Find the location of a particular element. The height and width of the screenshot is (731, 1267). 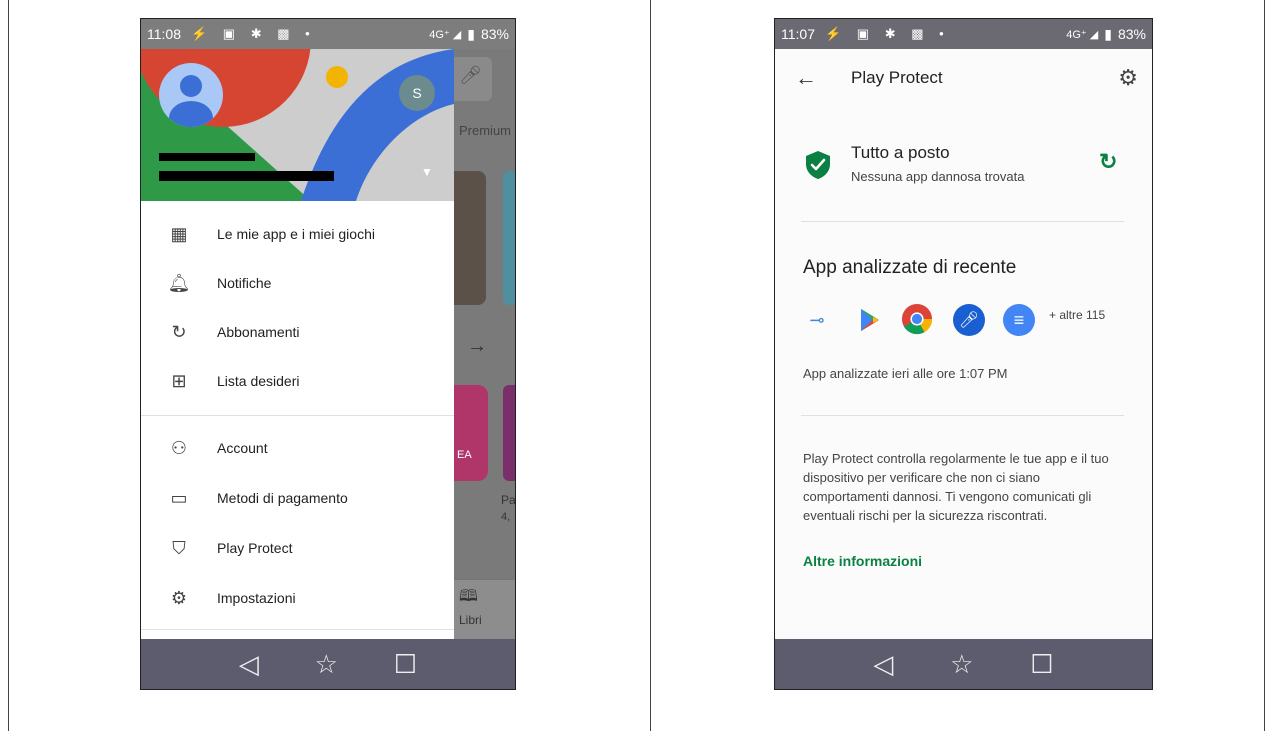

cast-app-icon: ⊸ is located at coordinates (817, 319).